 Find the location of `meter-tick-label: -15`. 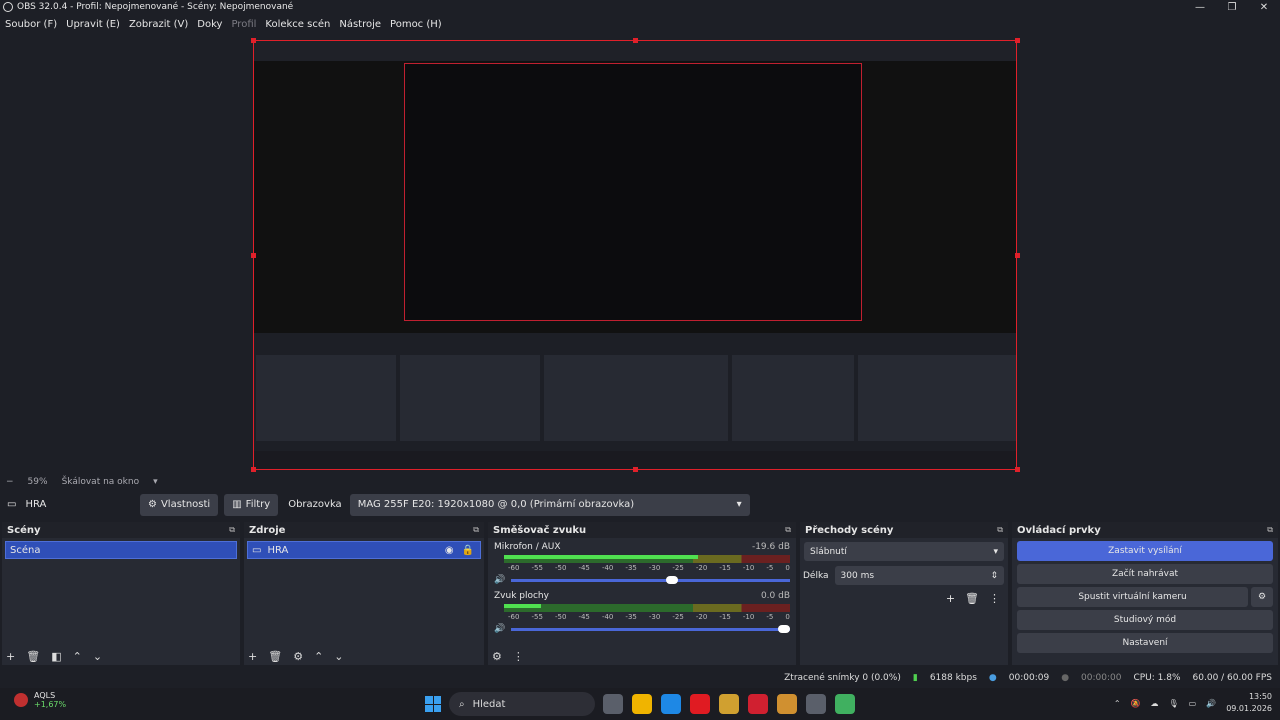

meter-tick-label: -15 is located at coordinates (725, 617).